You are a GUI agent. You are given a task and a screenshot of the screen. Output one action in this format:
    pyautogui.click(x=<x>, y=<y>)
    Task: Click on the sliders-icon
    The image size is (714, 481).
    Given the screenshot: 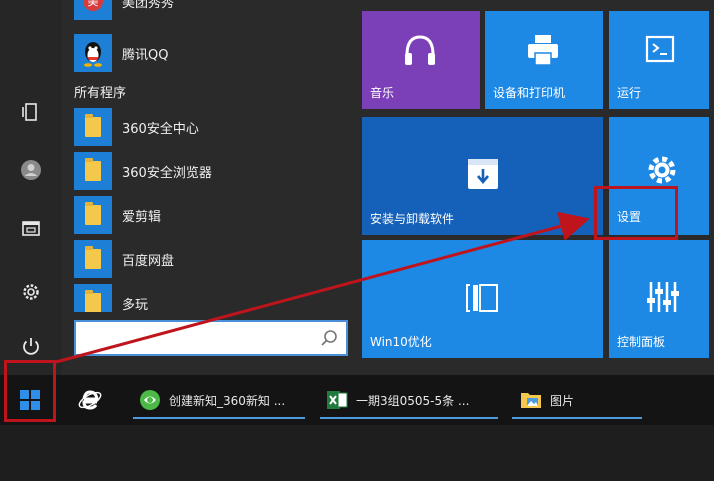 What is the action you would take?
    pyautogui.click(x=663, y=297)
    